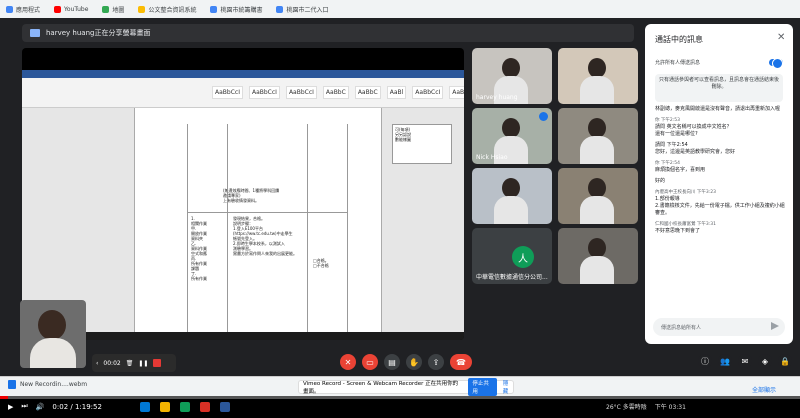 The height and width of the screenshot is (418, 800). What do you see at coordinates (482, 387) in the screenshot?
I see `stop-sharing-button: 停止共用` at bounding box center [482, 387].